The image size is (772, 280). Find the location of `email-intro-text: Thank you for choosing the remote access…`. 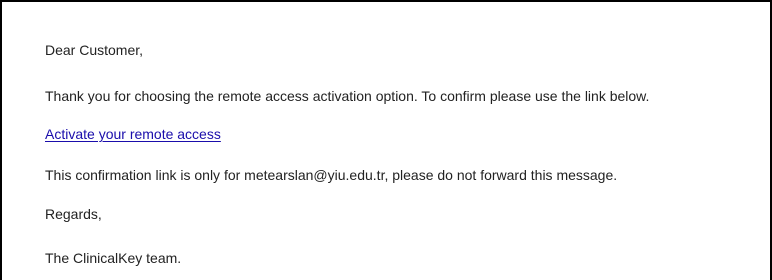

email-intro-text: Thank you for choosing the remote access… is located at coordinates (347, 96).